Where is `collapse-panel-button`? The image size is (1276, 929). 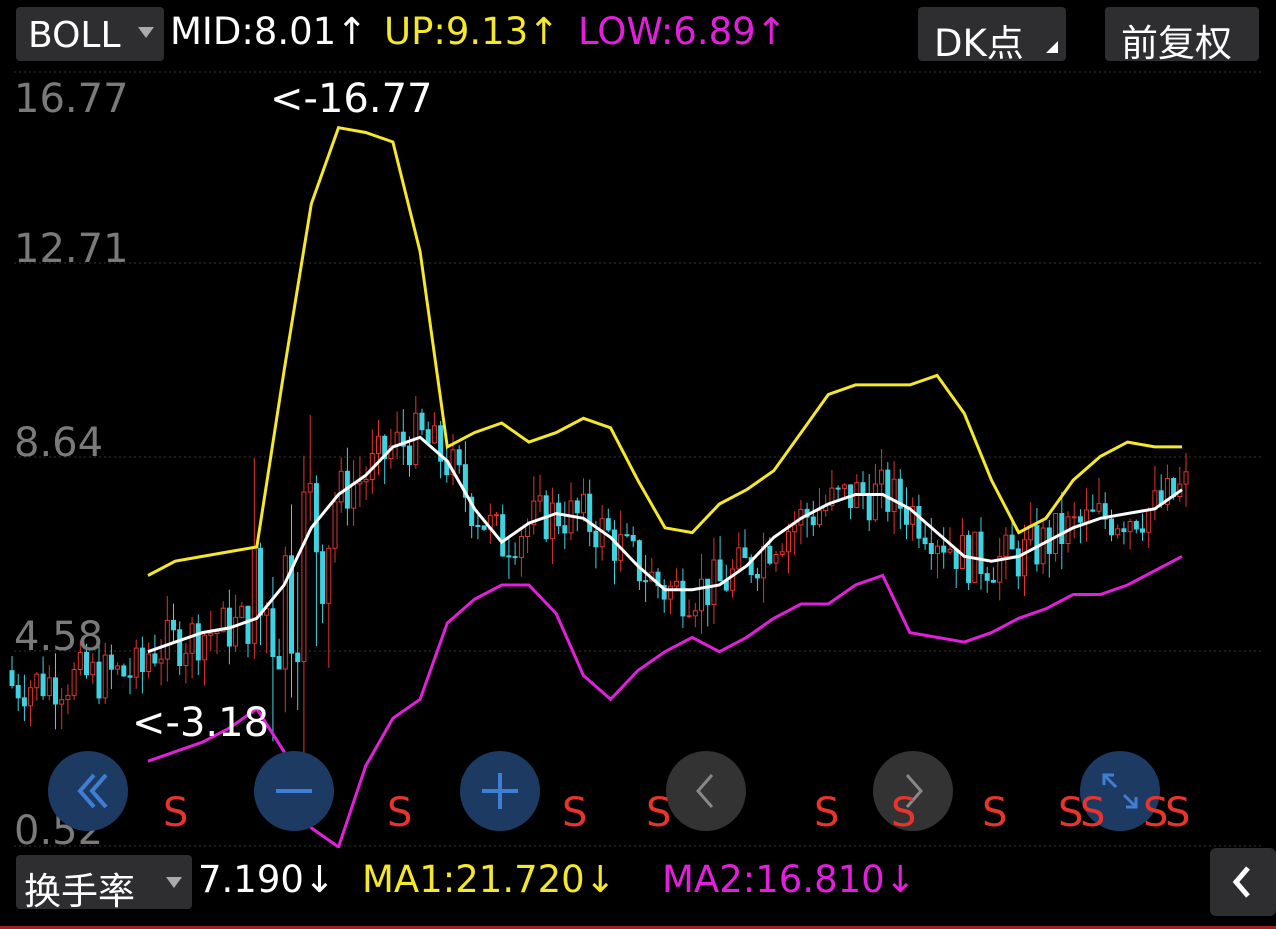
collapse-panel-button is located at coordinates (1243, 882).